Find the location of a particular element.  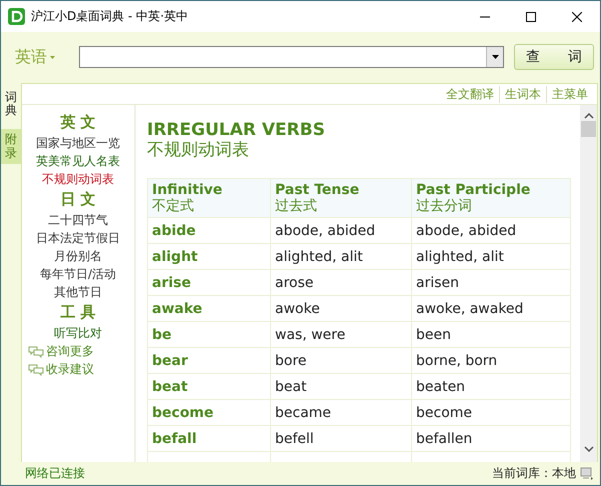

sidebar-link: 每年节日/活动 is located at coordinates (78, 274).